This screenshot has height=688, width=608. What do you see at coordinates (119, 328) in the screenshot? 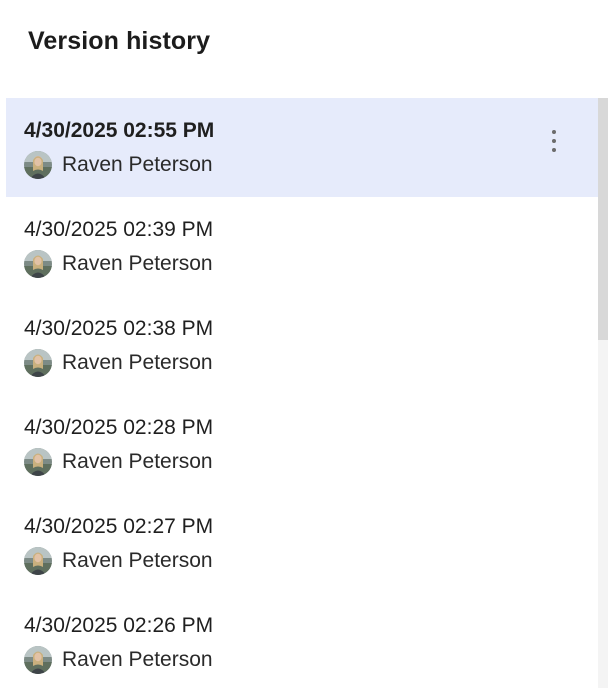
I see `version-timestamp: 4/30/2025 02:38 PM` at bounding box center [119, 328].